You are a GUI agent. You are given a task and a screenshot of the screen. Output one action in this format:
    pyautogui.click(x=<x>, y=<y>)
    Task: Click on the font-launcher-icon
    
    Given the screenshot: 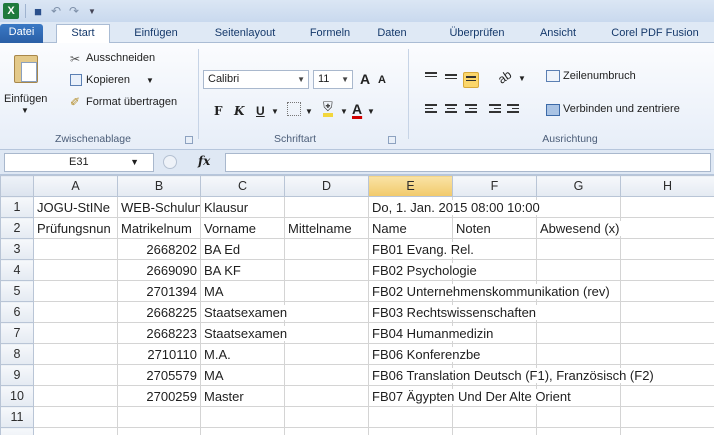 What is the action you would take?
    pyautogui.click(x=392, y=140)
    